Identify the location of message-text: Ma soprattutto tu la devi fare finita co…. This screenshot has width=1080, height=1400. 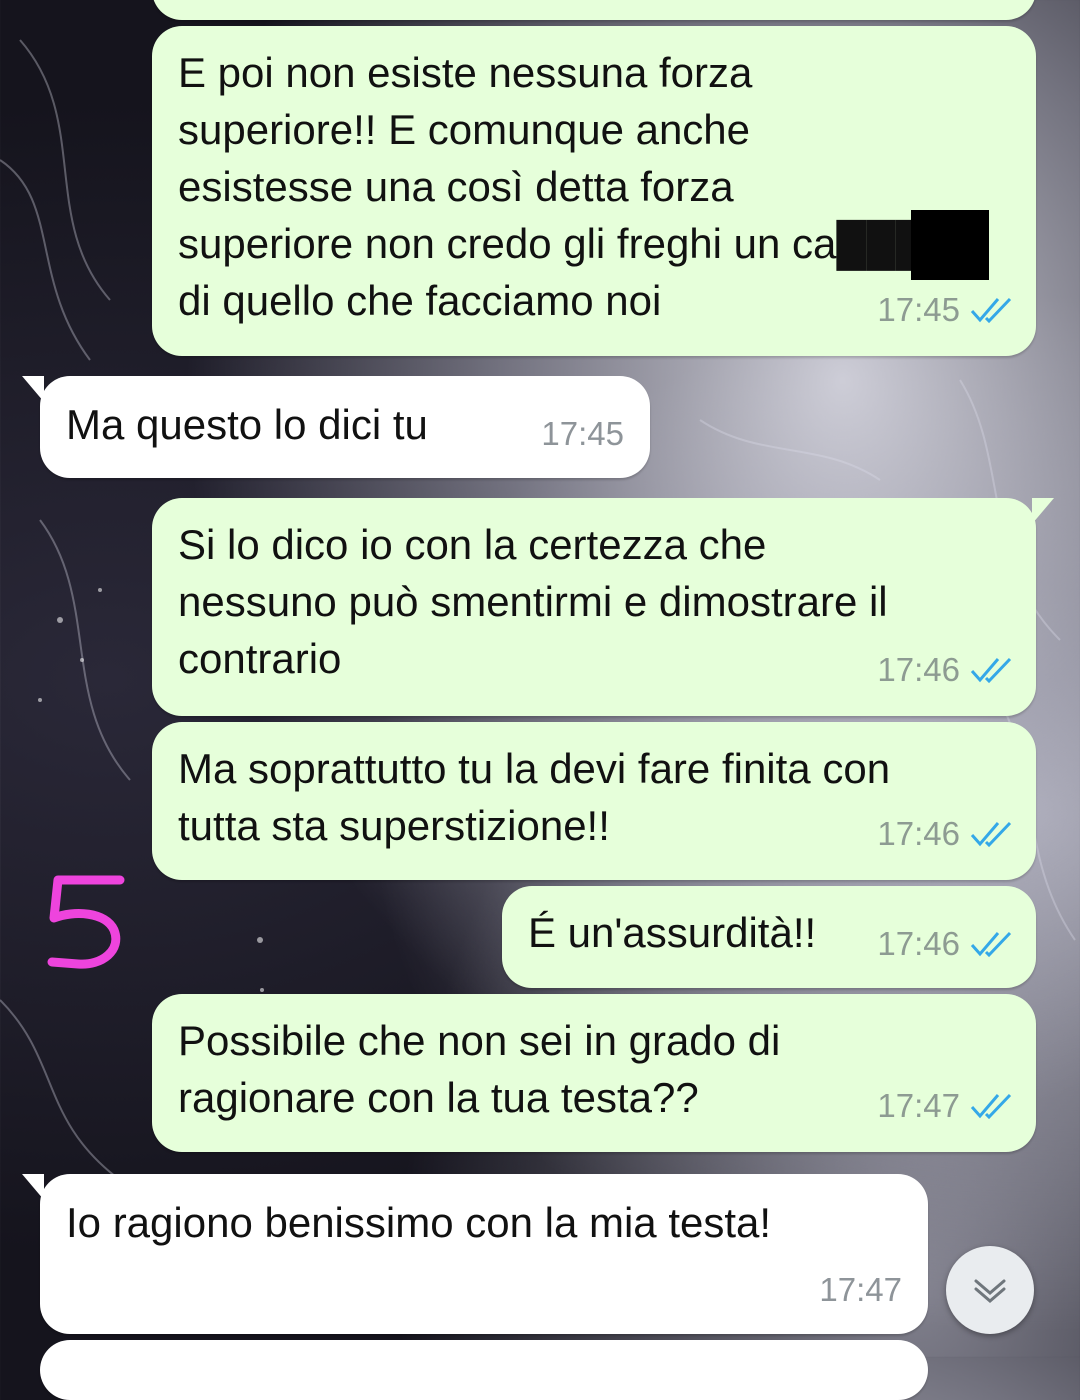
(534, 797).